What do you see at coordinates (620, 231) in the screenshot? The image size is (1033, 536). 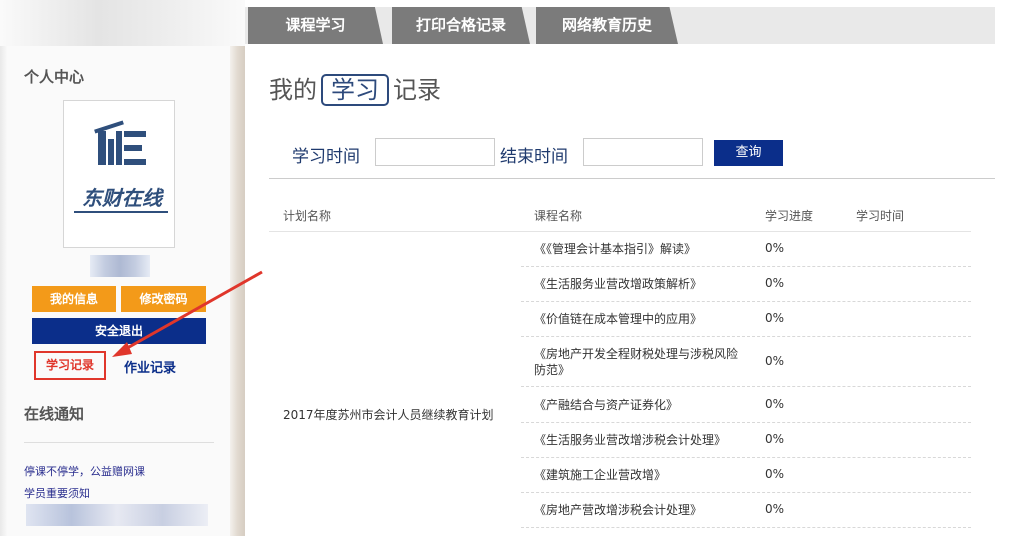 I see `table-header-divider` at bounding box center [620, 231].